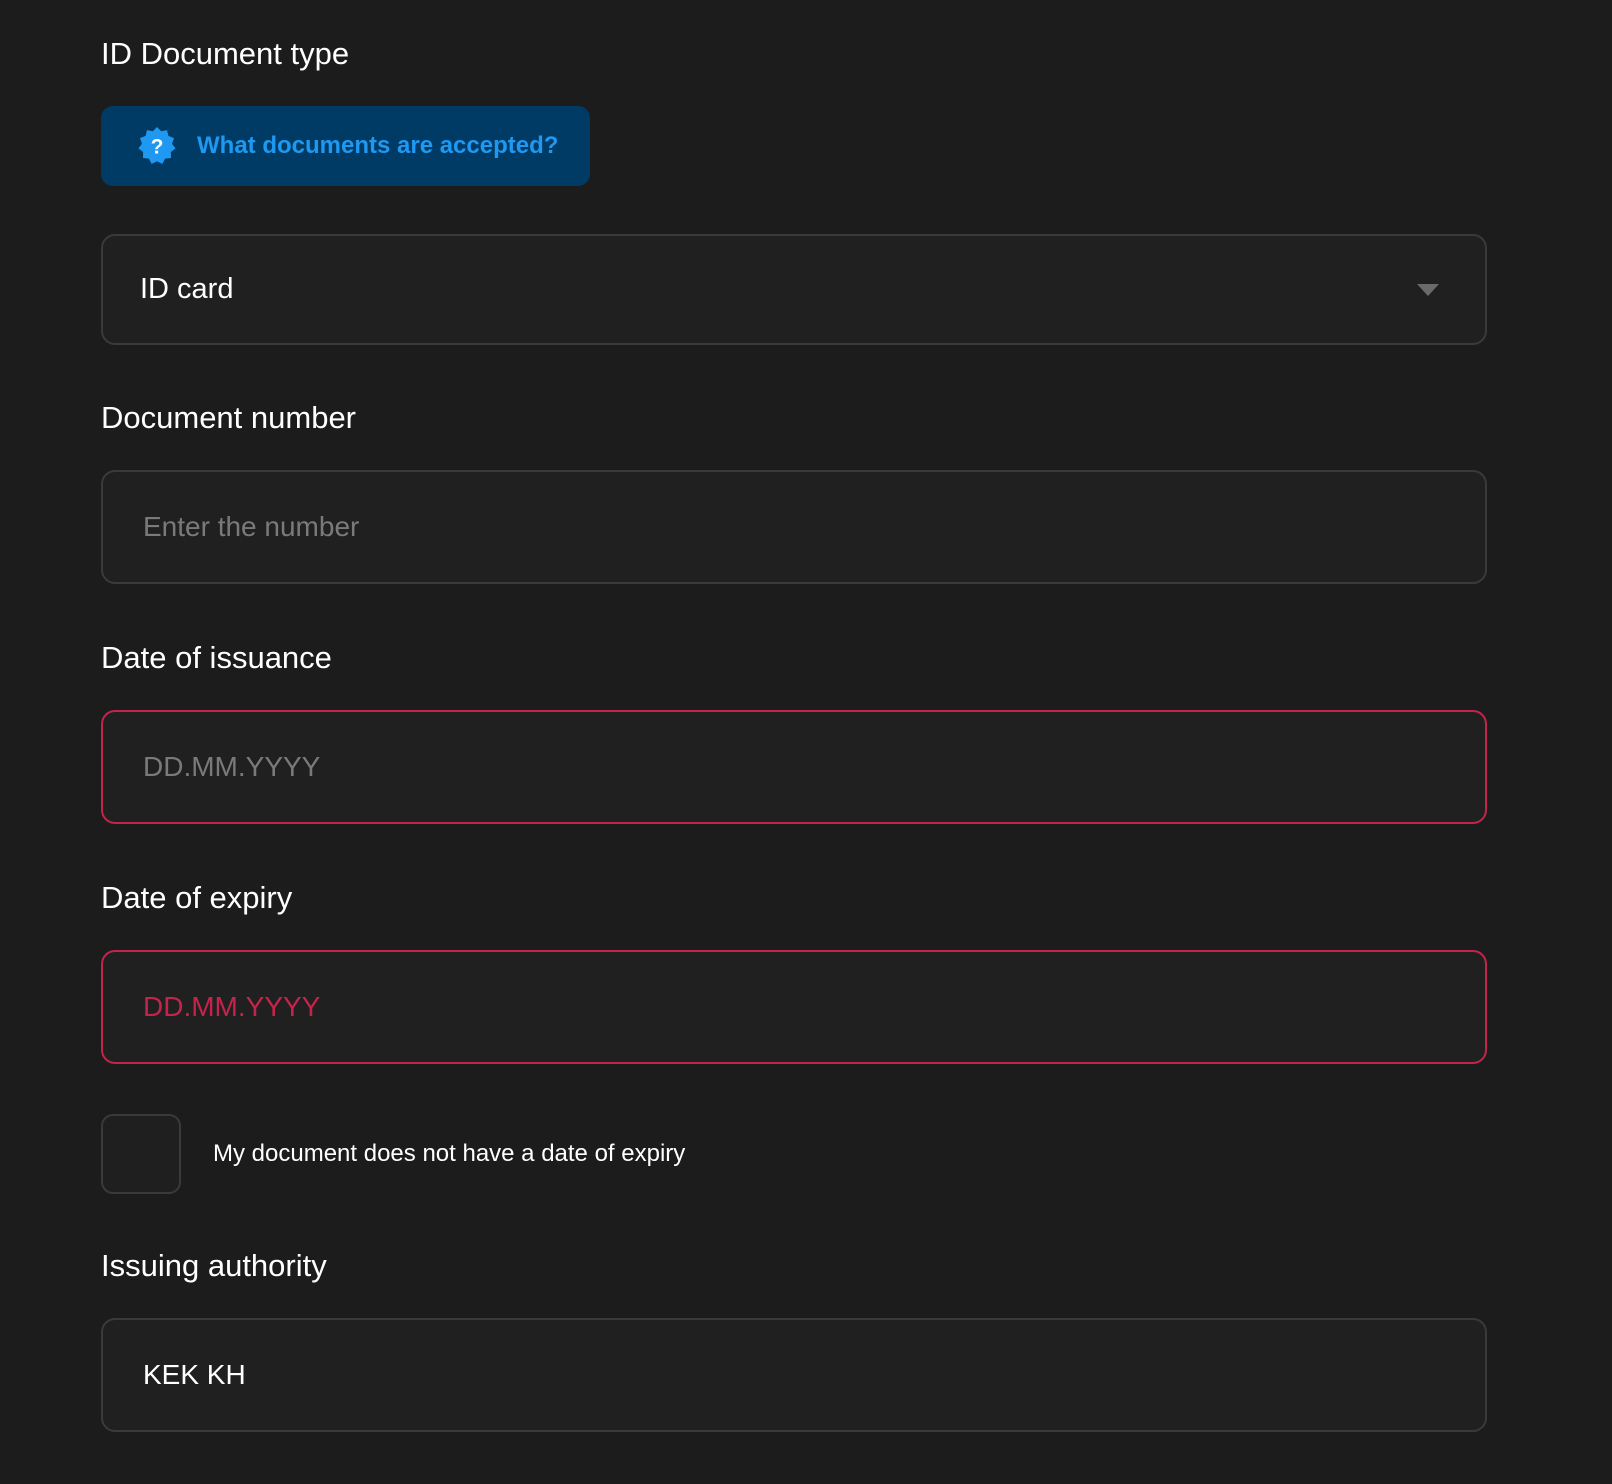 This screenshot has height=1484, width=1612. I want to click on date-of-issuance-label: Date of issuance, so click(216, 657).